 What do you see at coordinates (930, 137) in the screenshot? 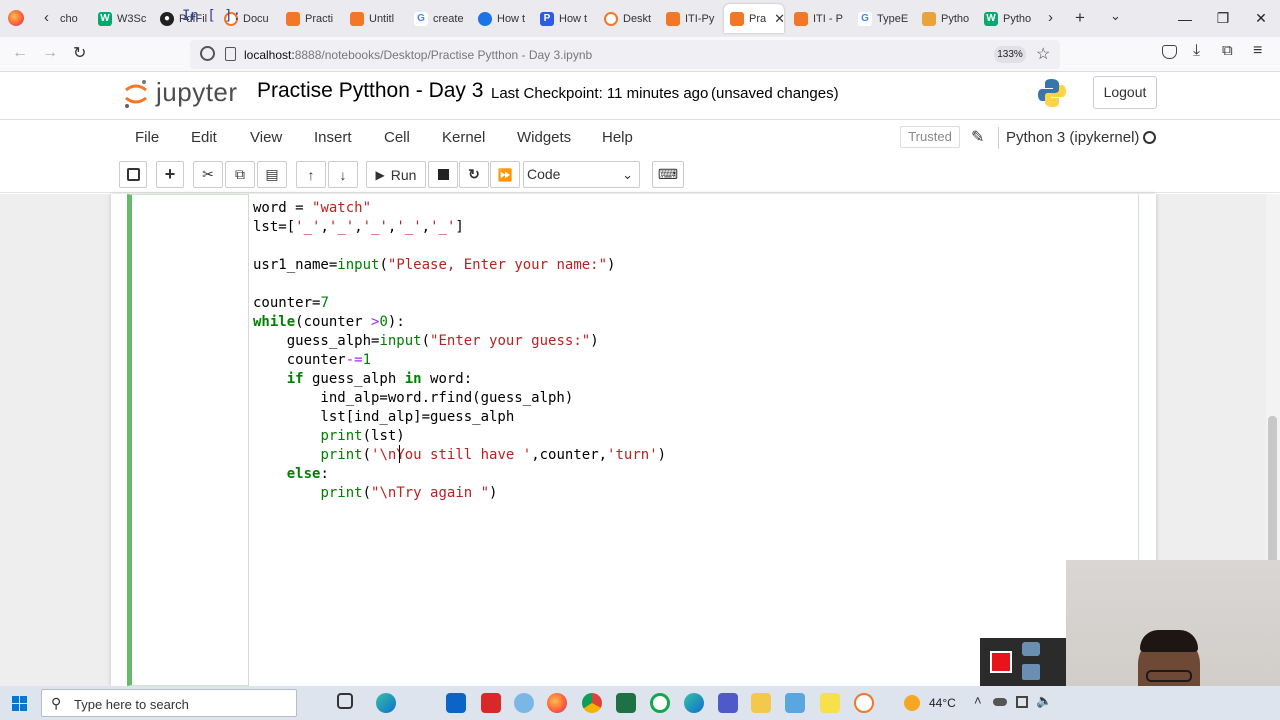
I see `trusted-badge: Trusted` at bounding box center [930, 137].